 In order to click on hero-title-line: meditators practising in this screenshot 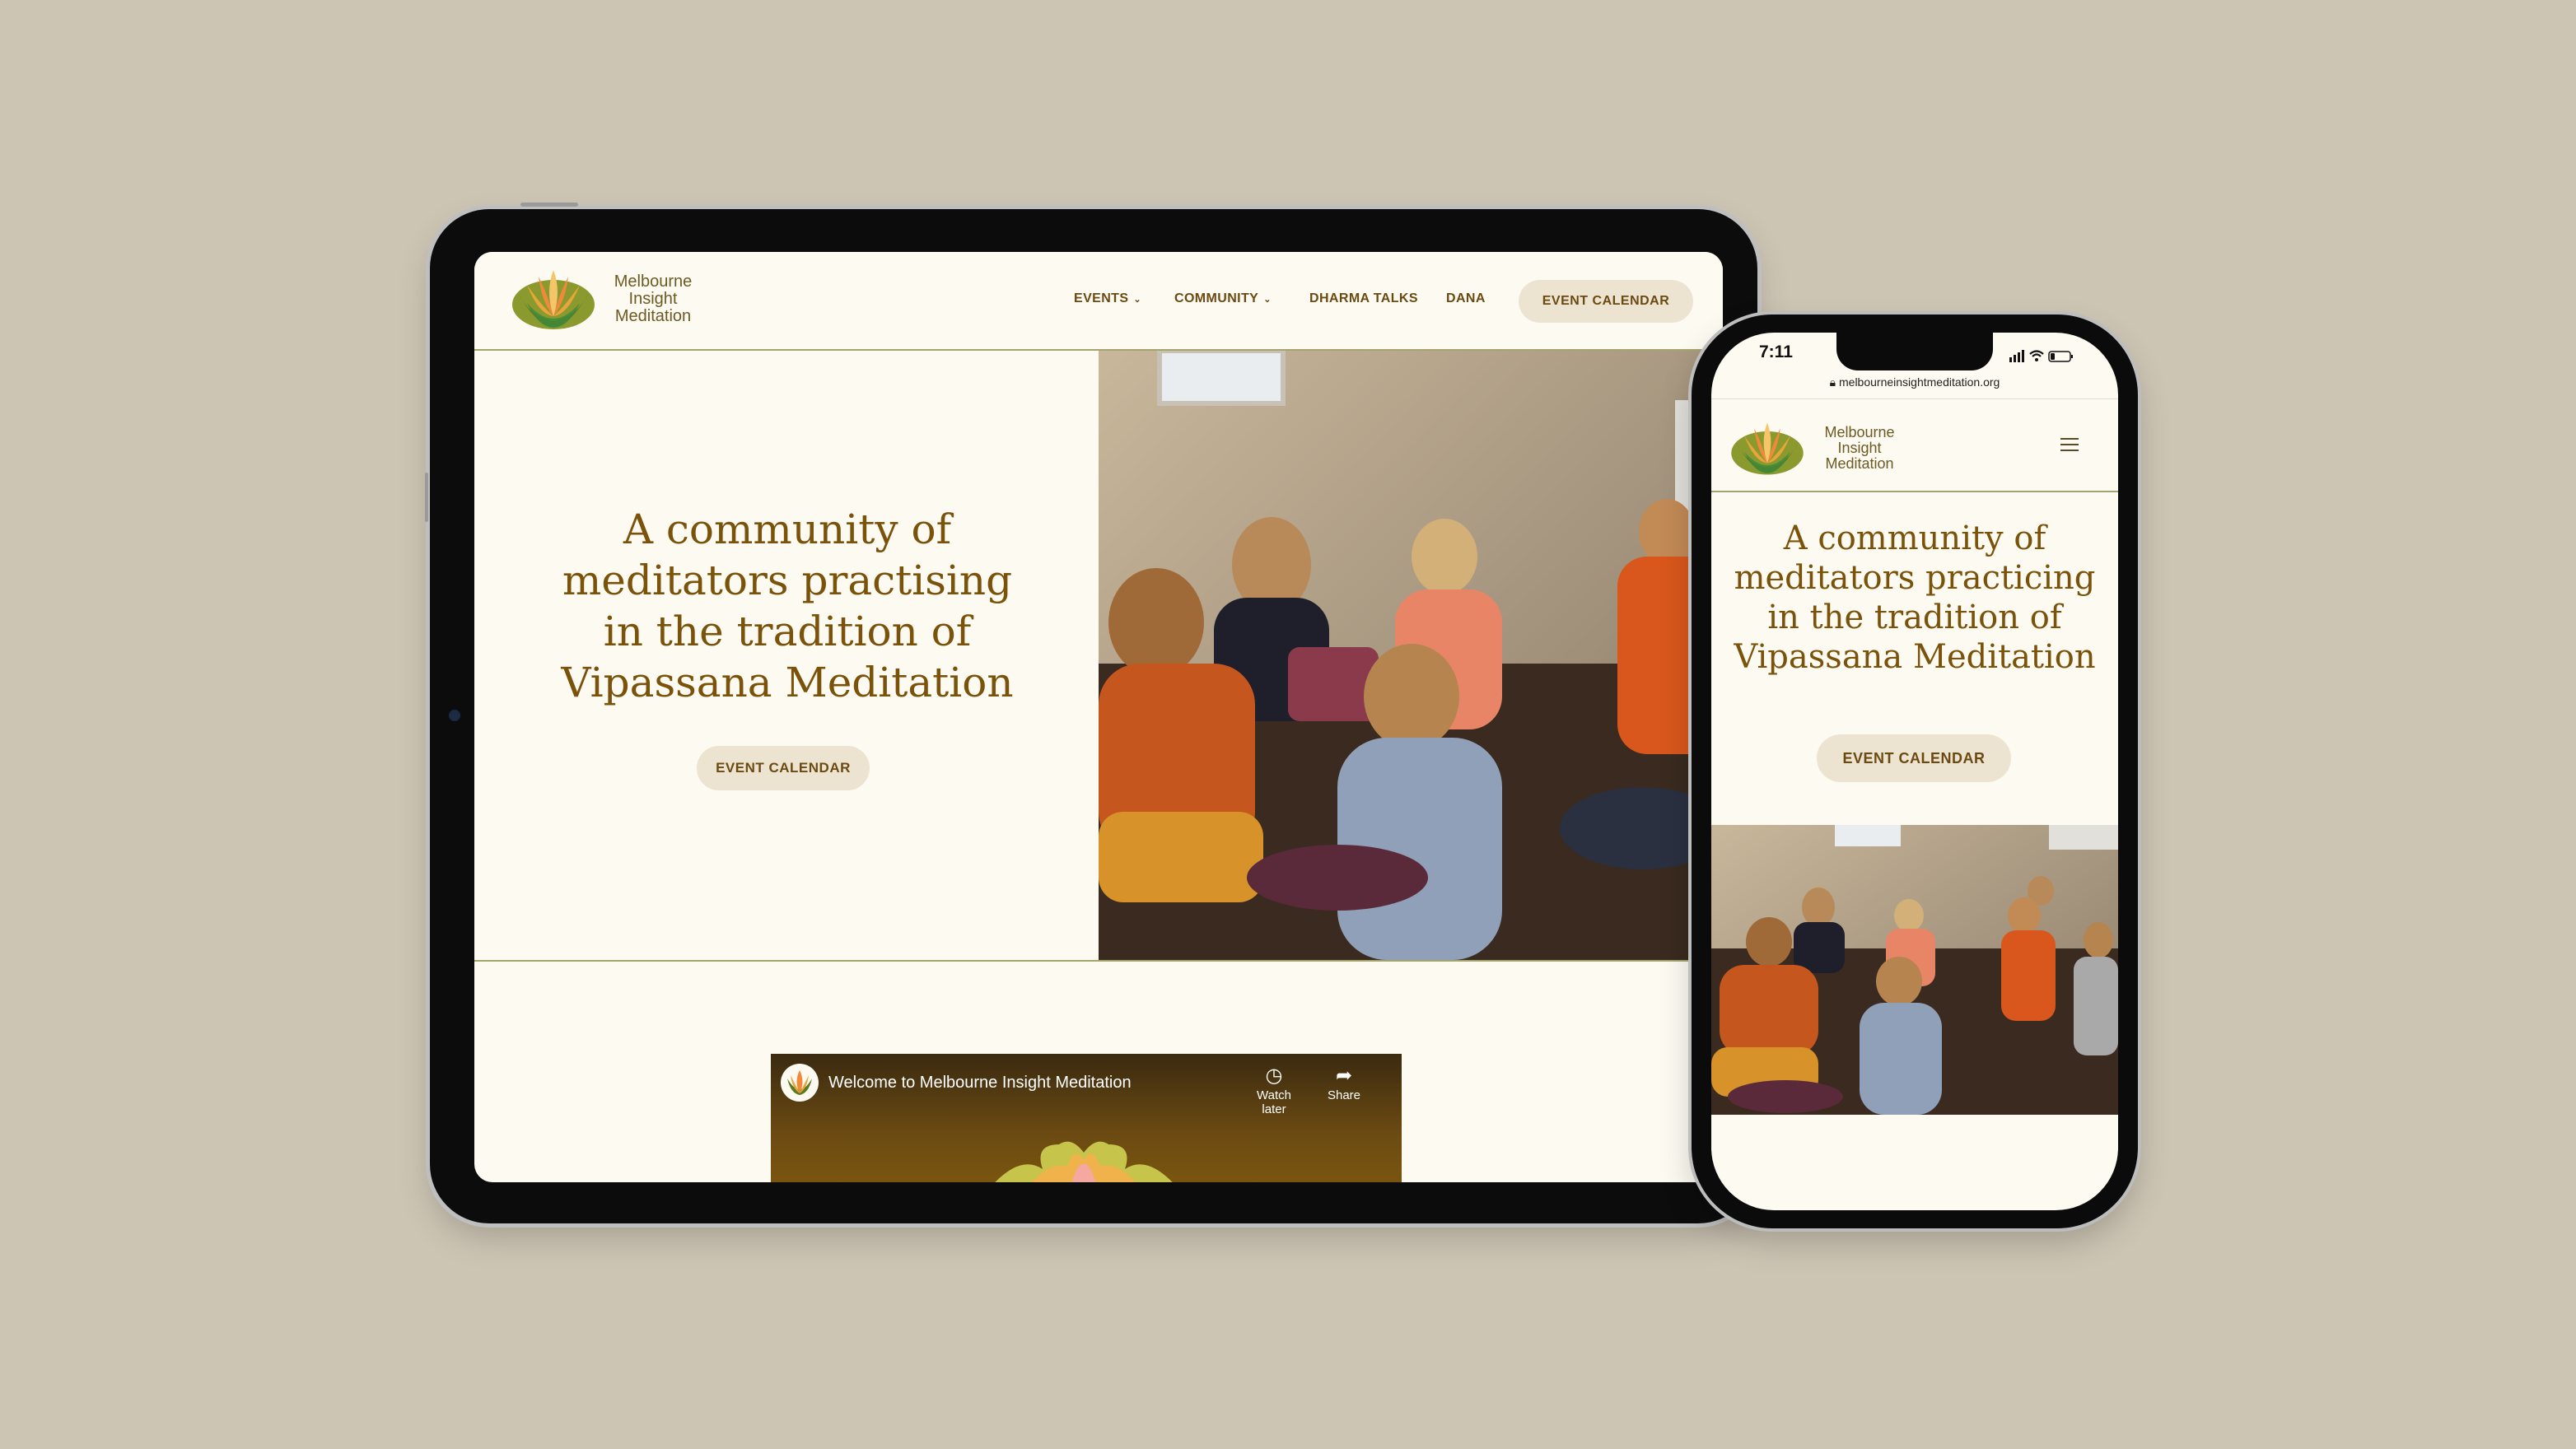, I will do `click(787, 580)`.